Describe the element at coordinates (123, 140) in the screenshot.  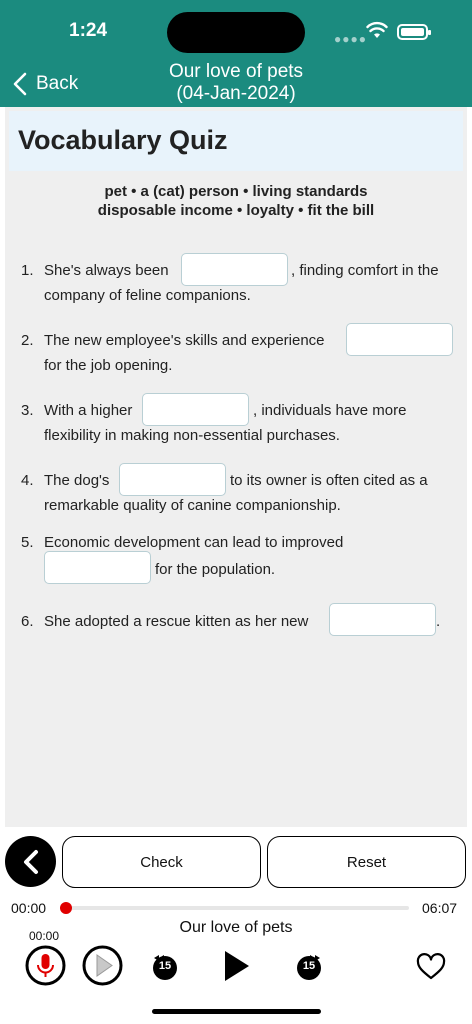
I see `quiz-title: Vocabulary Quiz` at that location.